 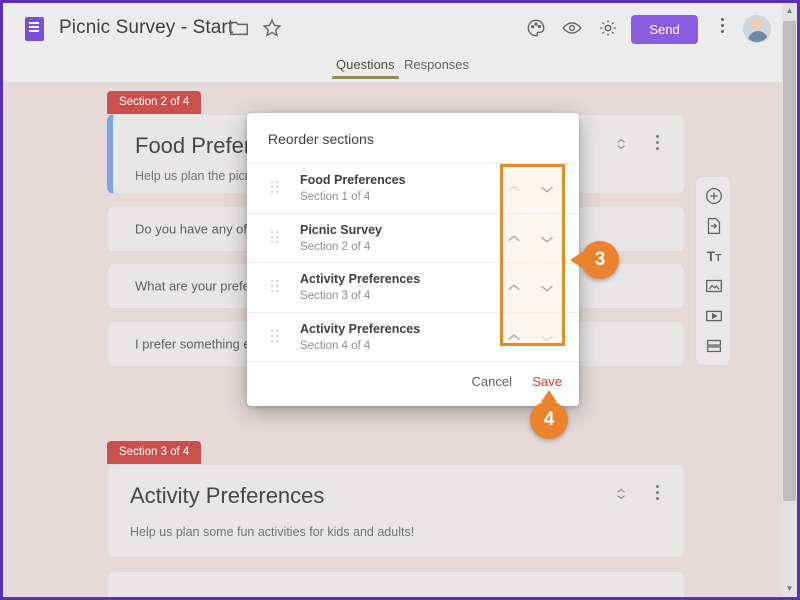 What do you see at coordinates (353, 180) in the screenshot?
I see `reorder-row-name: Food Preferences` at bounding box center [353, 180].